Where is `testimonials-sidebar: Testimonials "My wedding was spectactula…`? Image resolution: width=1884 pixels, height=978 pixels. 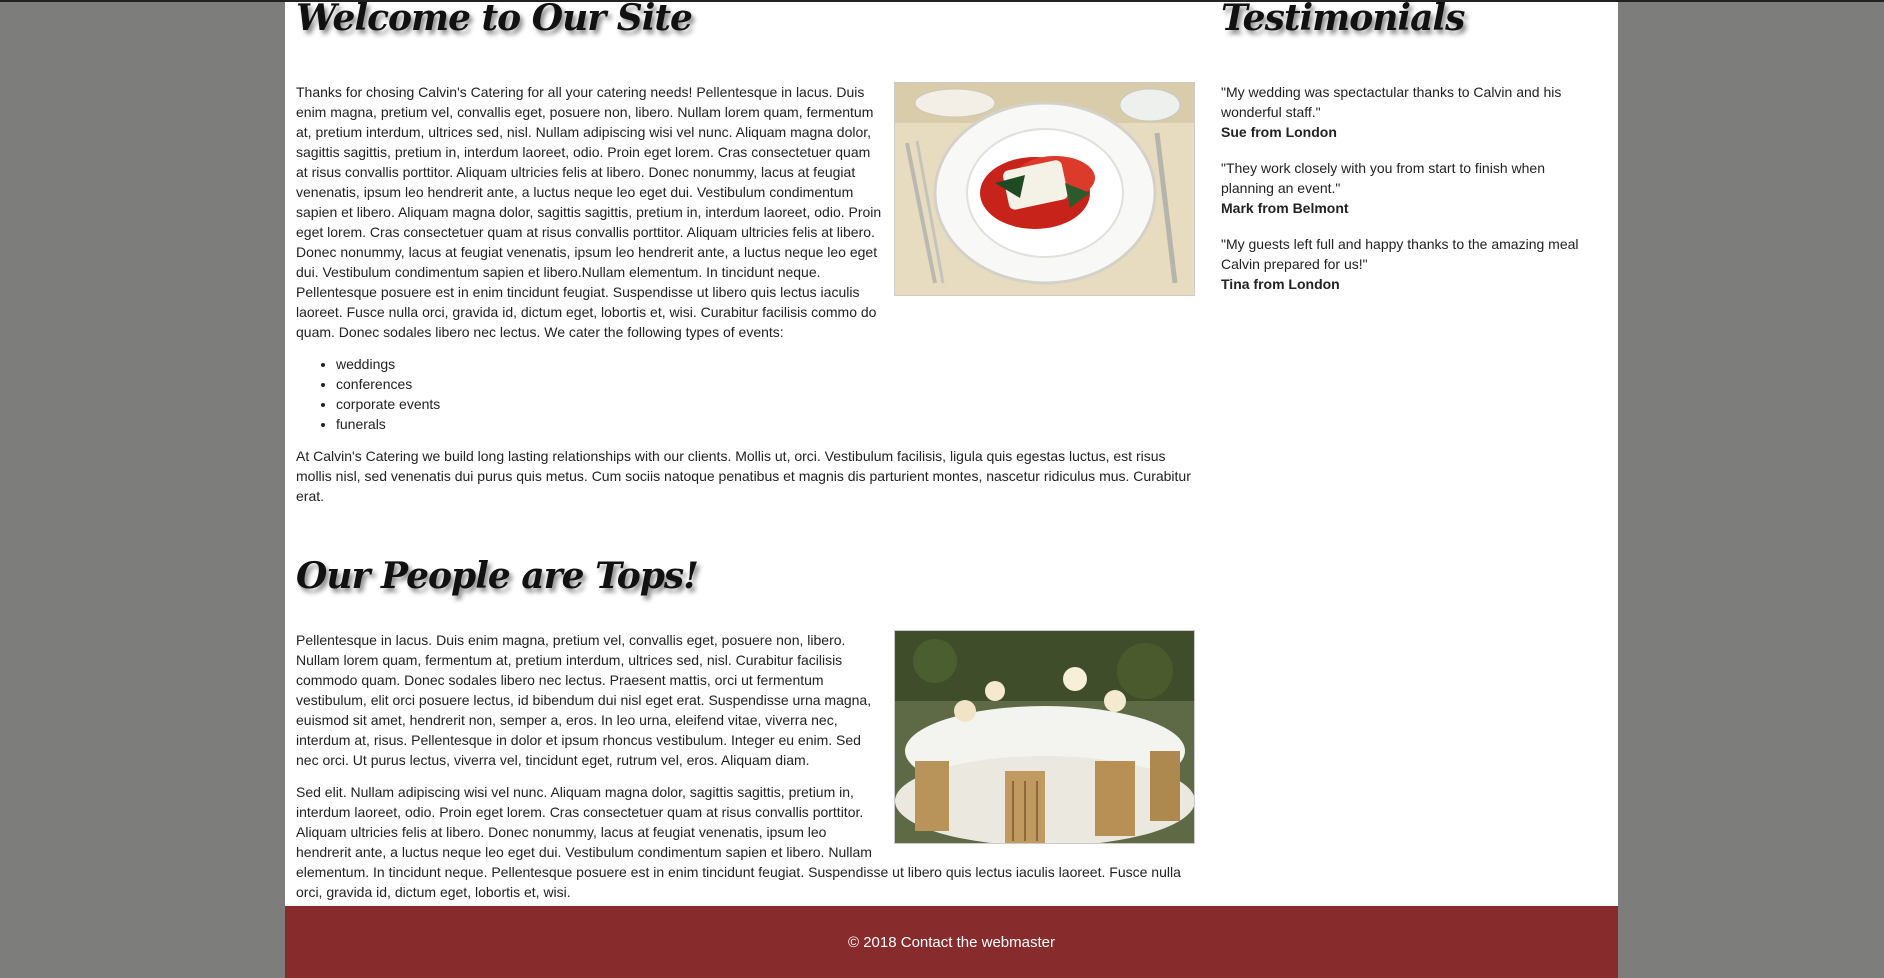 testimonials-sidebar: Testimonials "My wedding was spectactula… is located at coordinates (1402, 155).